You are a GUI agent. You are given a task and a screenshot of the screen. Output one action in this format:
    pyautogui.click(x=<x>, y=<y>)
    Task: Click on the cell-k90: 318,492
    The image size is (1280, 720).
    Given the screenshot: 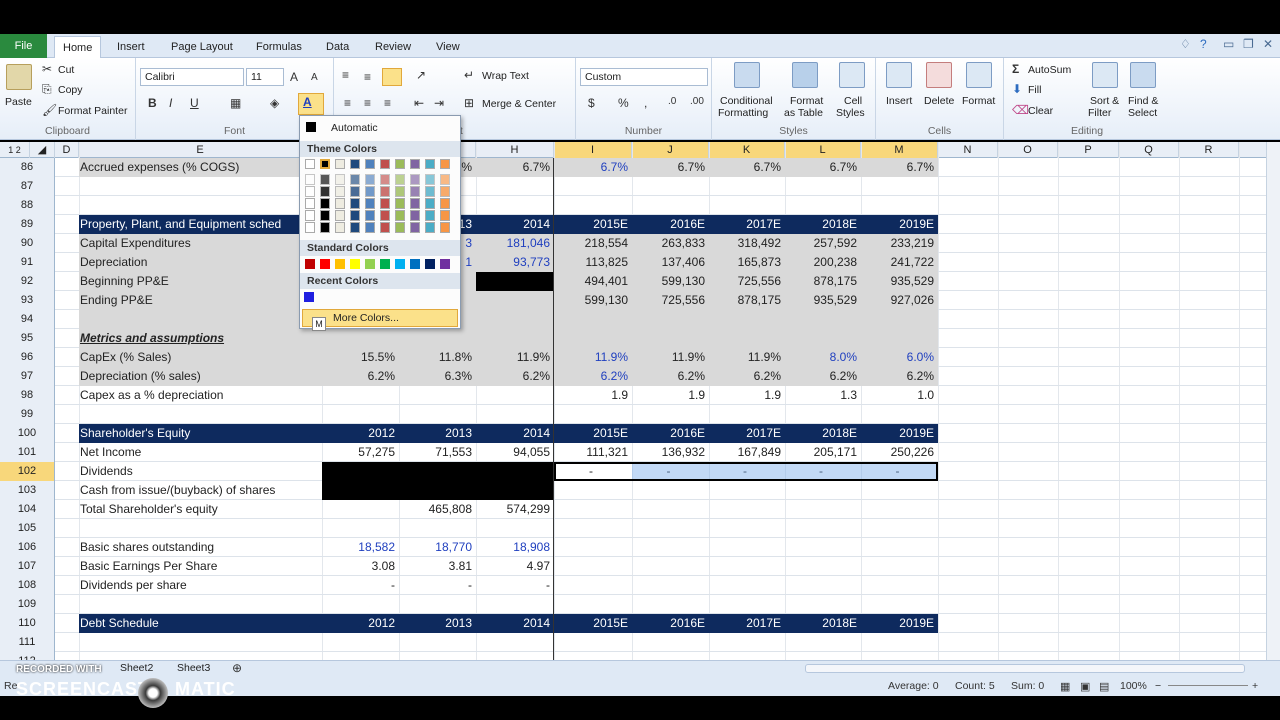 What is the action you would take?
    pyautogui.click(x=747, y=243)
    